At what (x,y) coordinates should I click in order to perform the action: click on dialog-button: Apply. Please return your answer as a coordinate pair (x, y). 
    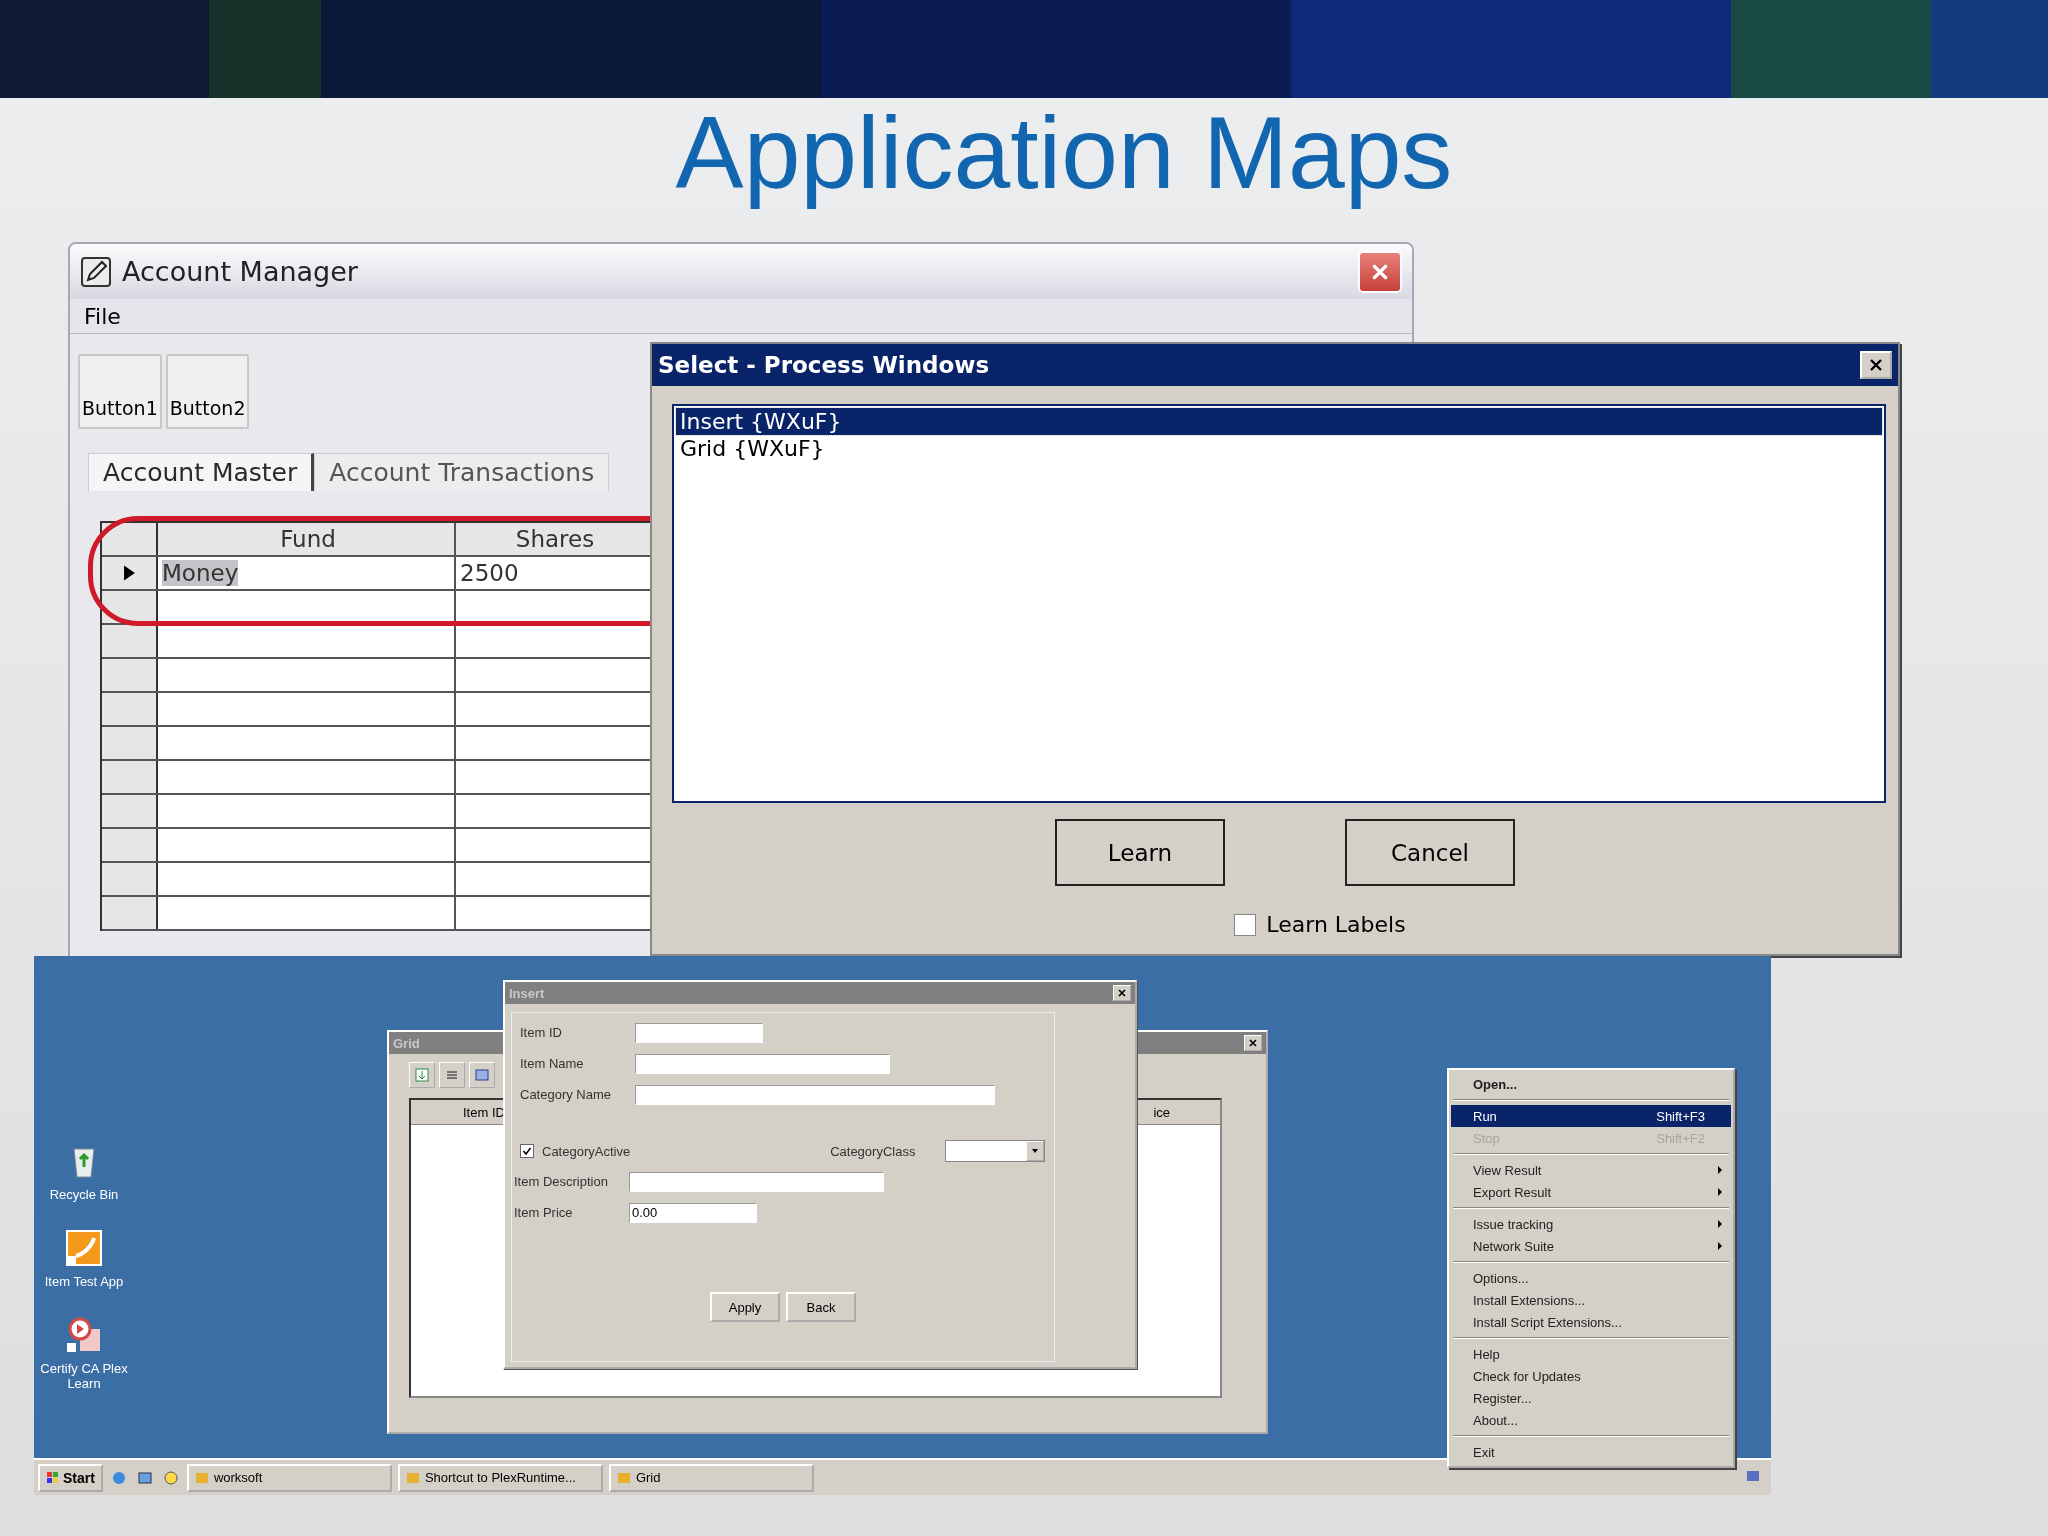
    Looking at the image, I should click on (745, 1307).